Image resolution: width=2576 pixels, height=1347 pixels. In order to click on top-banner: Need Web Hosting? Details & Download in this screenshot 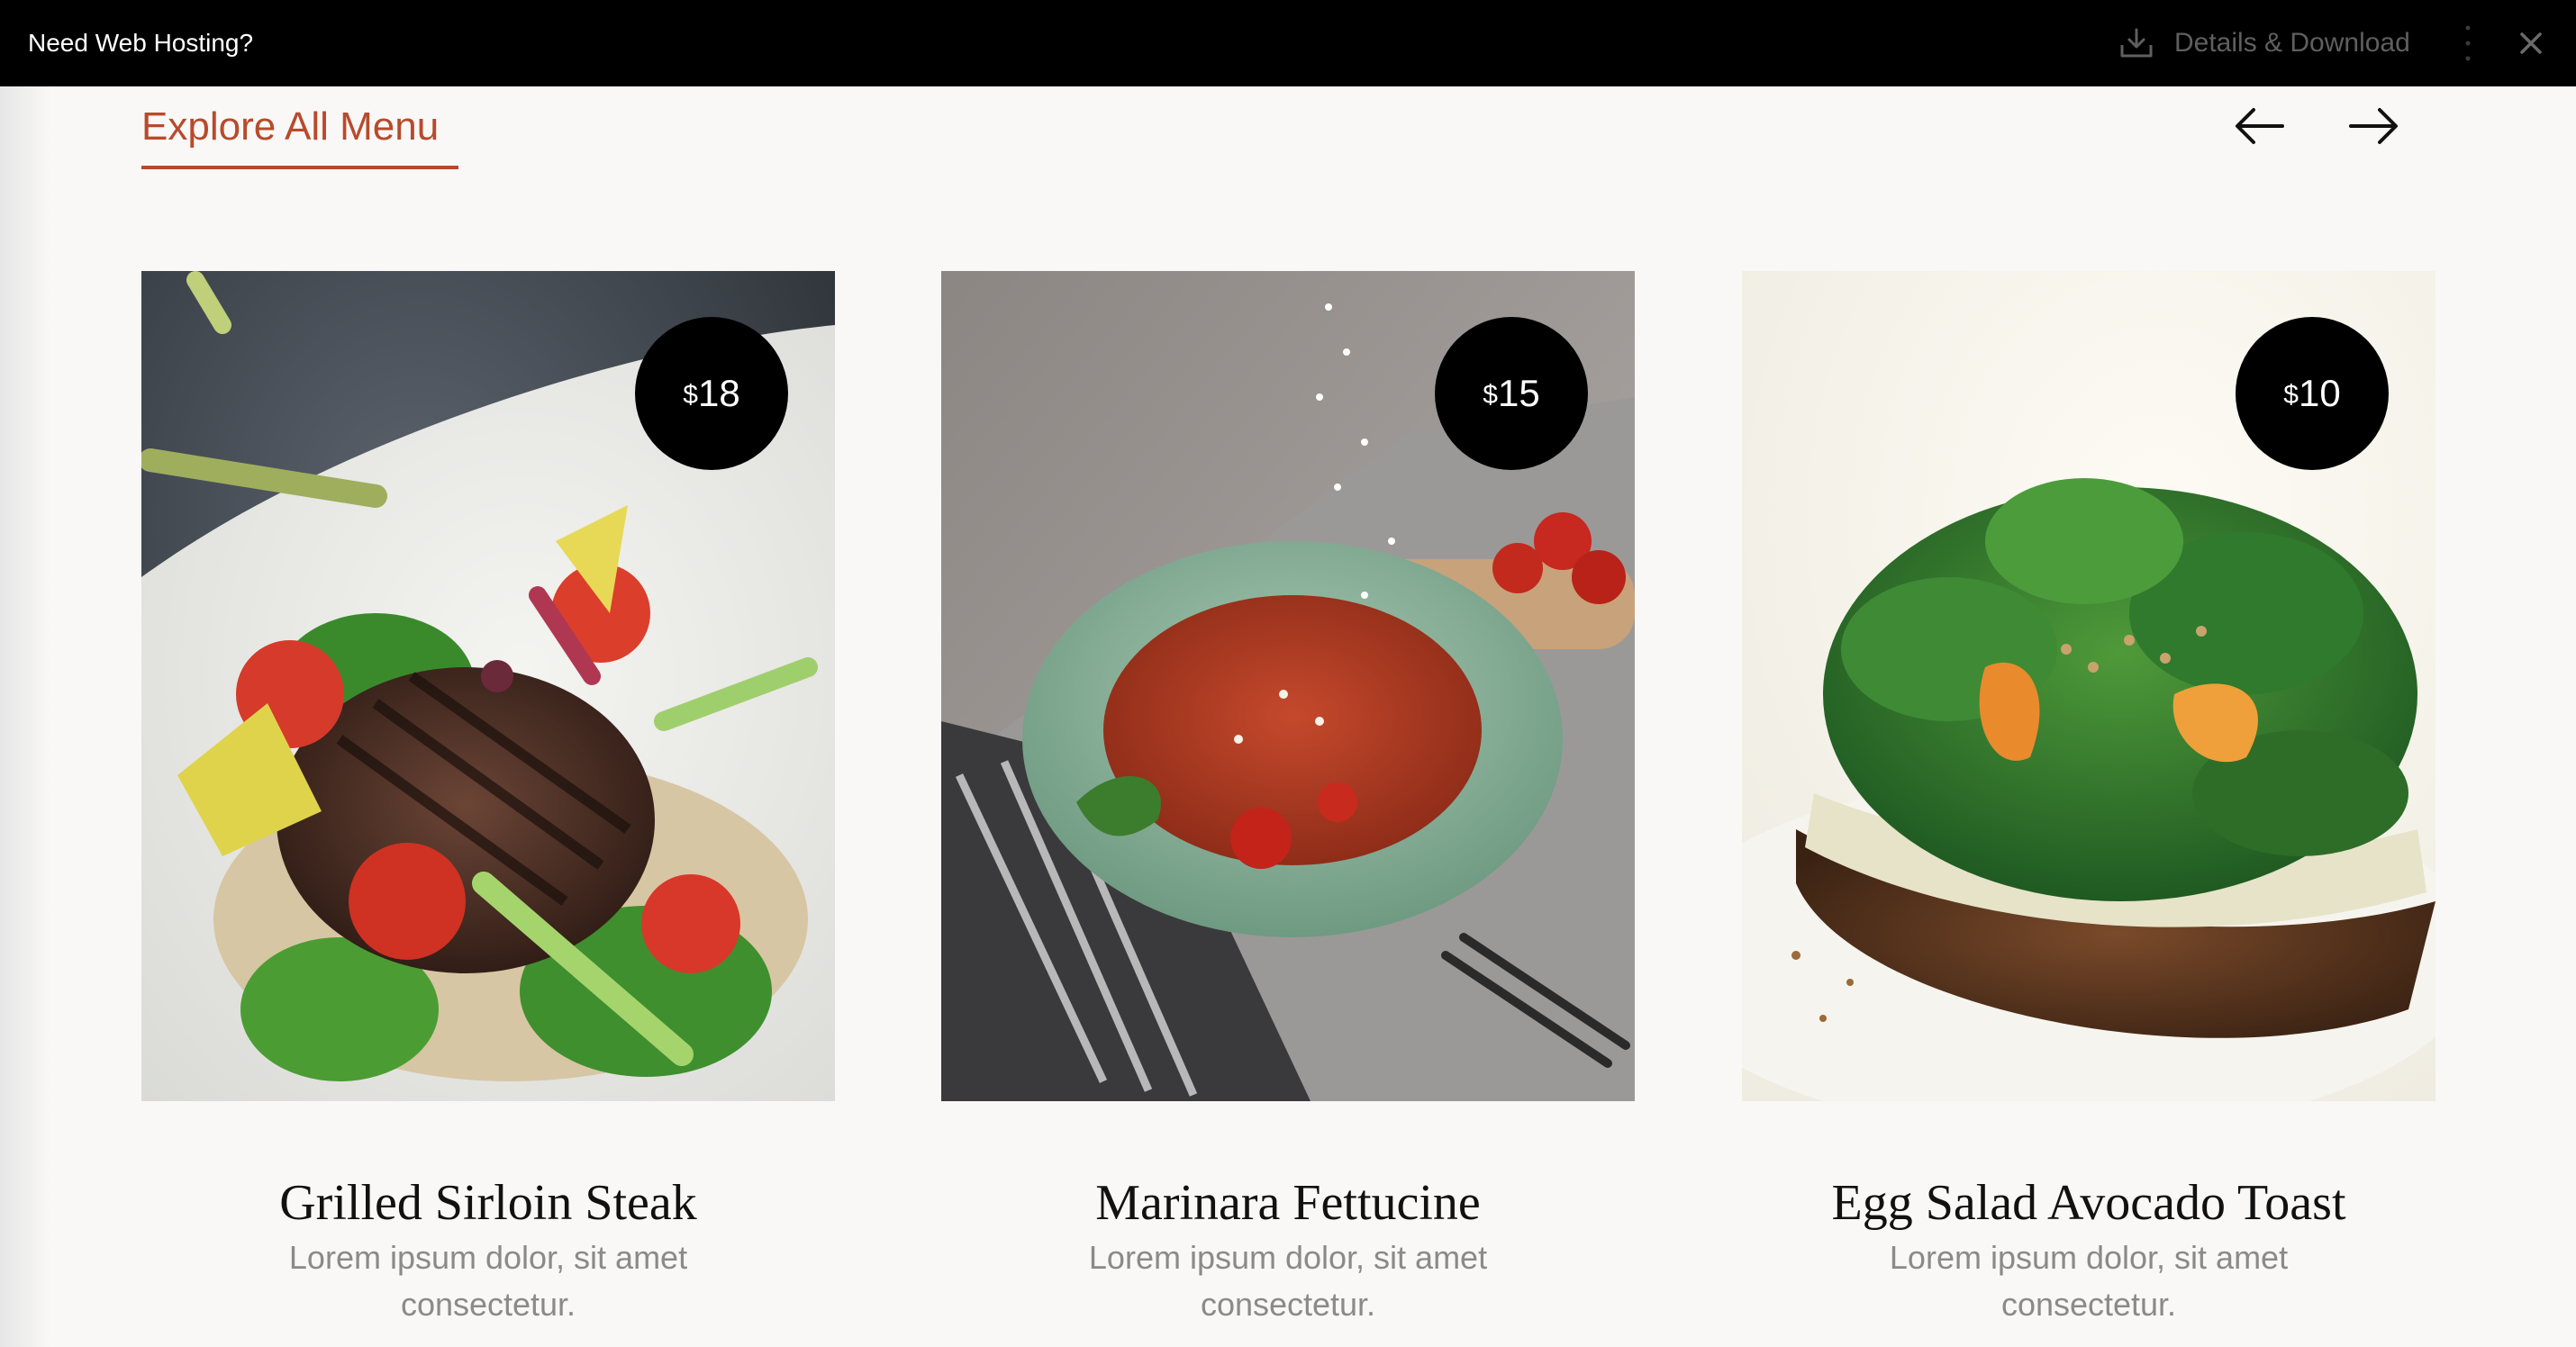, I will do `click(1288, 43)`.